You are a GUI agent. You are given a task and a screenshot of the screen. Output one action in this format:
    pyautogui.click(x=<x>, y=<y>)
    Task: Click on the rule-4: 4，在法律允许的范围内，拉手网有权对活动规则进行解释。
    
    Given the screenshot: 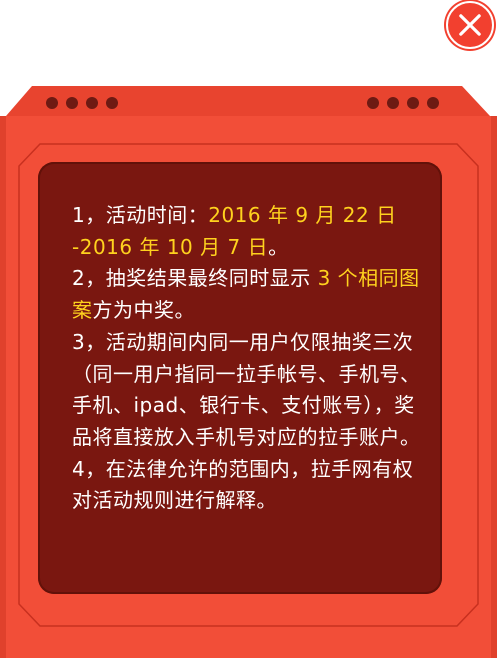 What is the action you would take?
    pyautogui.click(x=243, y=484)
    